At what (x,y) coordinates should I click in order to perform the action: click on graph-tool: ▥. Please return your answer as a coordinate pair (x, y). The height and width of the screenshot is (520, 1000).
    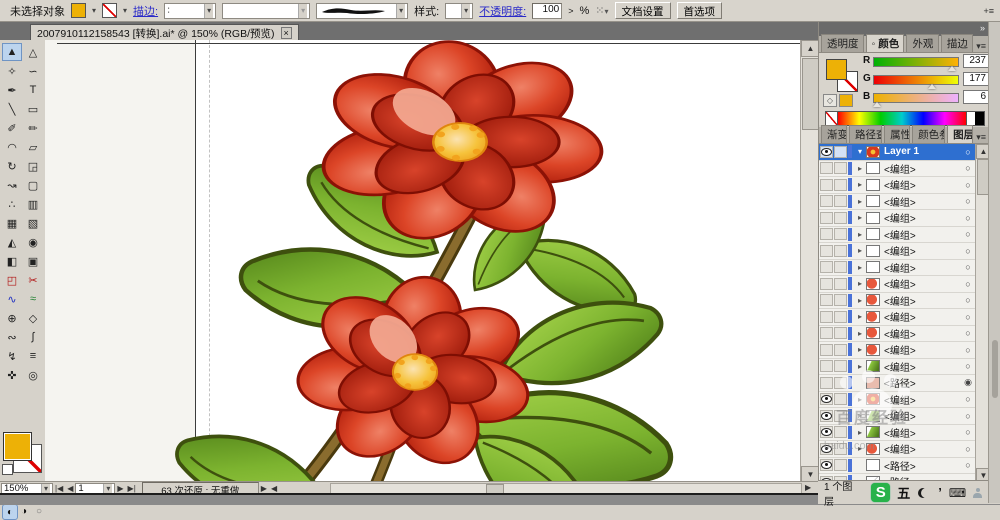
    Looking at the image, I should click on (33, 204).